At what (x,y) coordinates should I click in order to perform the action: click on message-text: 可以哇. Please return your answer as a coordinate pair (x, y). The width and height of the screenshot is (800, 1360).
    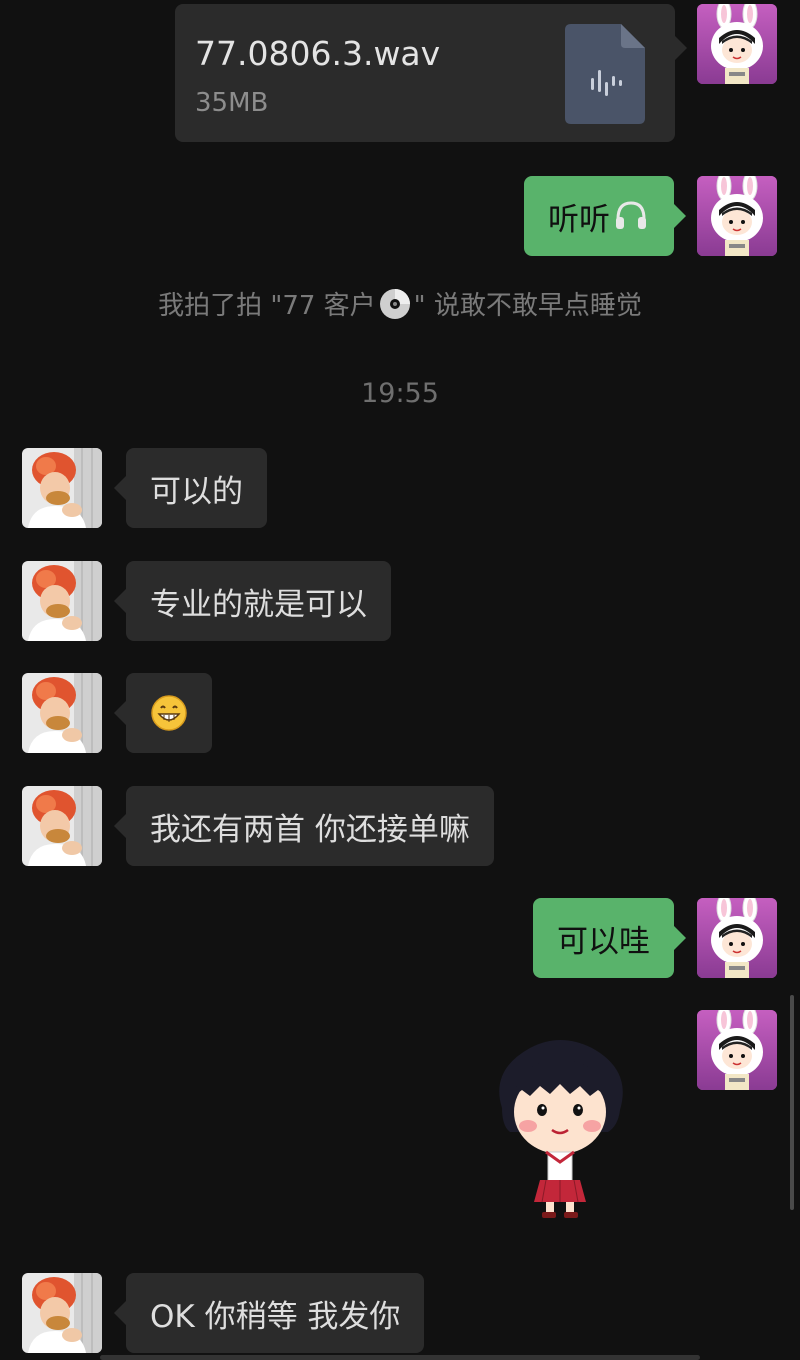
    Looking at the image, I should click on (603, 941).